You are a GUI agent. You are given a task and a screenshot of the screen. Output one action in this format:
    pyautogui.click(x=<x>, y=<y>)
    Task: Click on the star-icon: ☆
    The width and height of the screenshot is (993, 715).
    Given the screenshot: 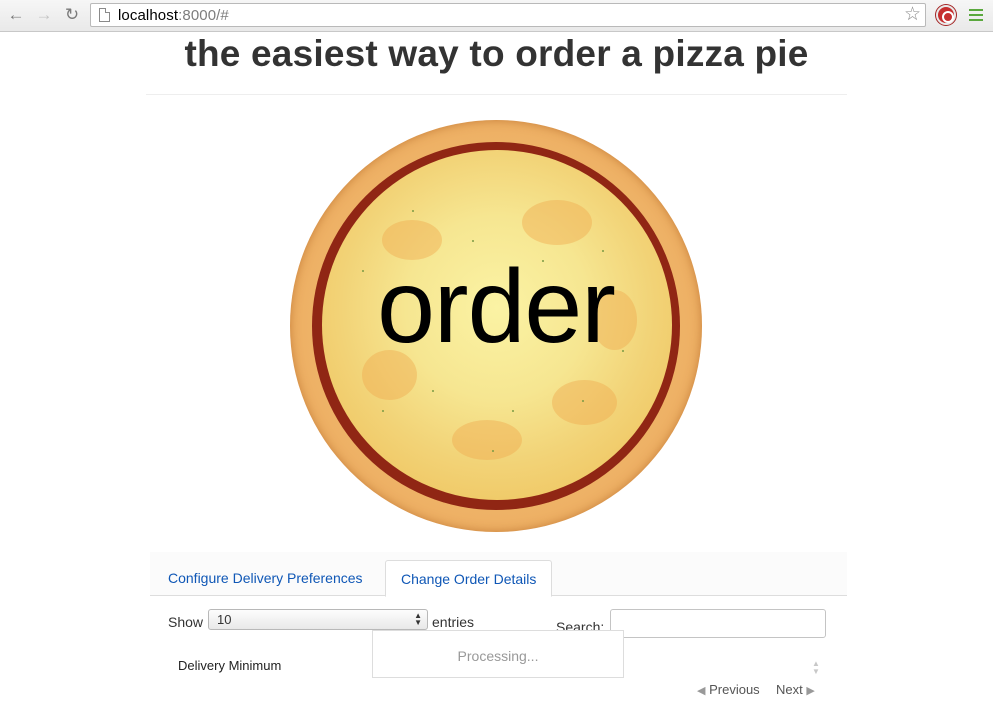 What is the action you would take?
    pyautogui.click(x=912, y=15)
    